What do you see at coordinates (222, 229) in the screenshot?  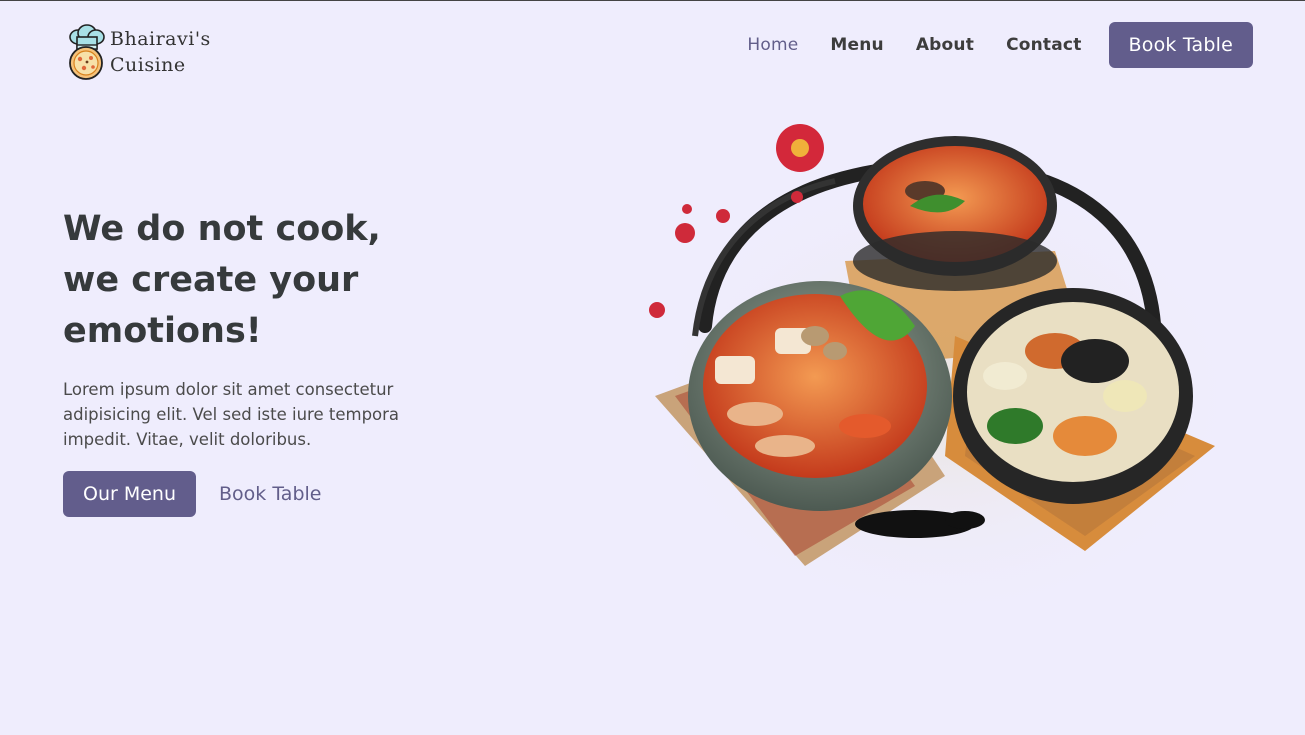 I see `hero-title-line-1: We do not cook,` at bounding box center [222, 229].